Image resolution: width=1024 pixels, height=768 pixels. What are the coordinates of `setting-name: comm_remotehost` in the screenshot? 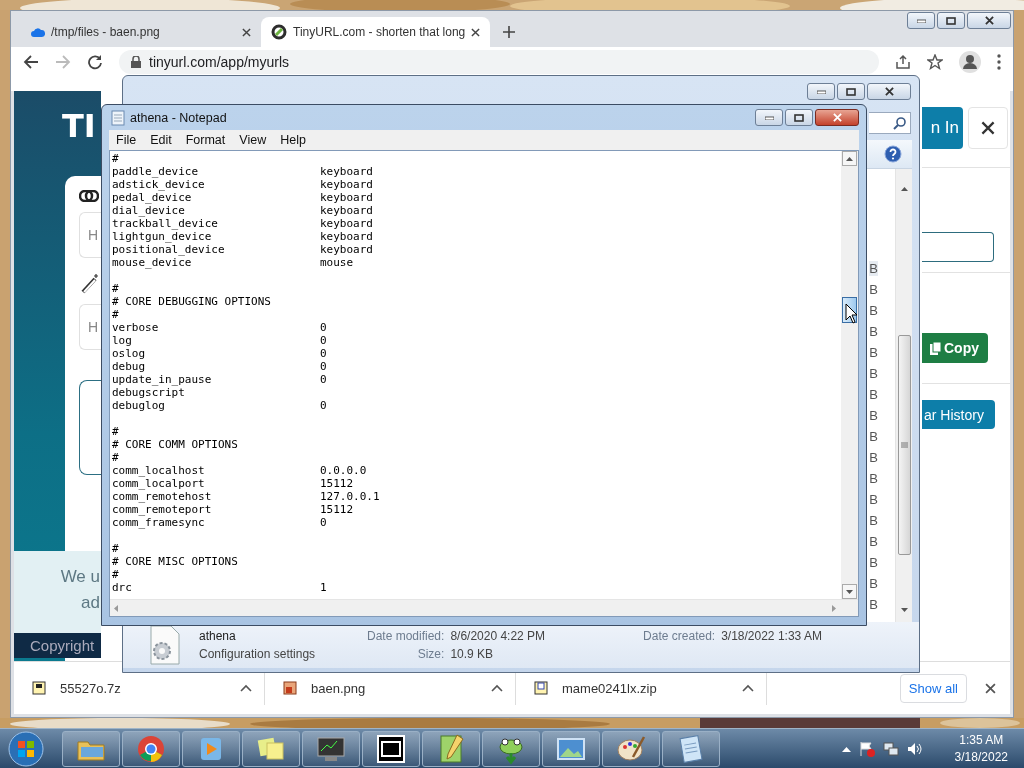 It's located at (162, 496).